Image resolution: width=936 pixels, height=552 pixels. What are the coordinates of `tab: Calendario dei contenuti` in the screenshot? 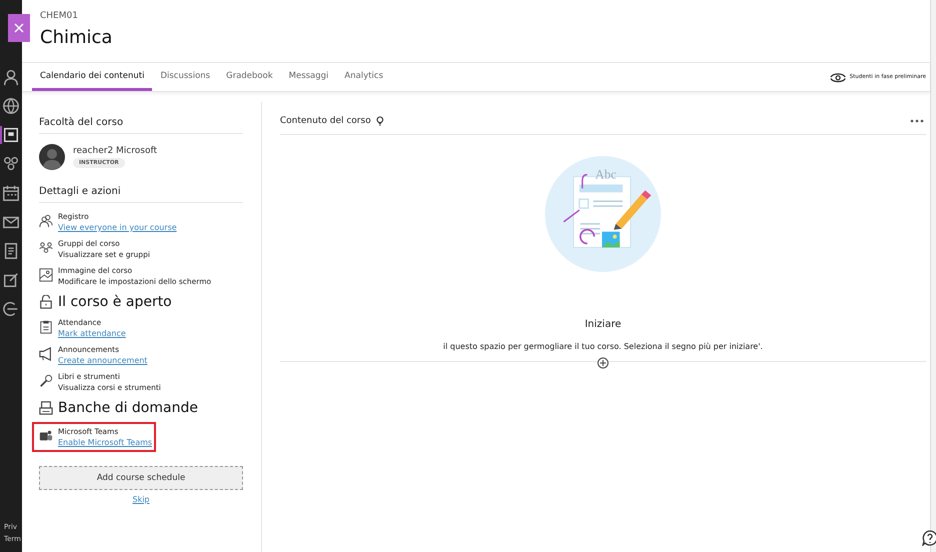 It's located at (92, 77).